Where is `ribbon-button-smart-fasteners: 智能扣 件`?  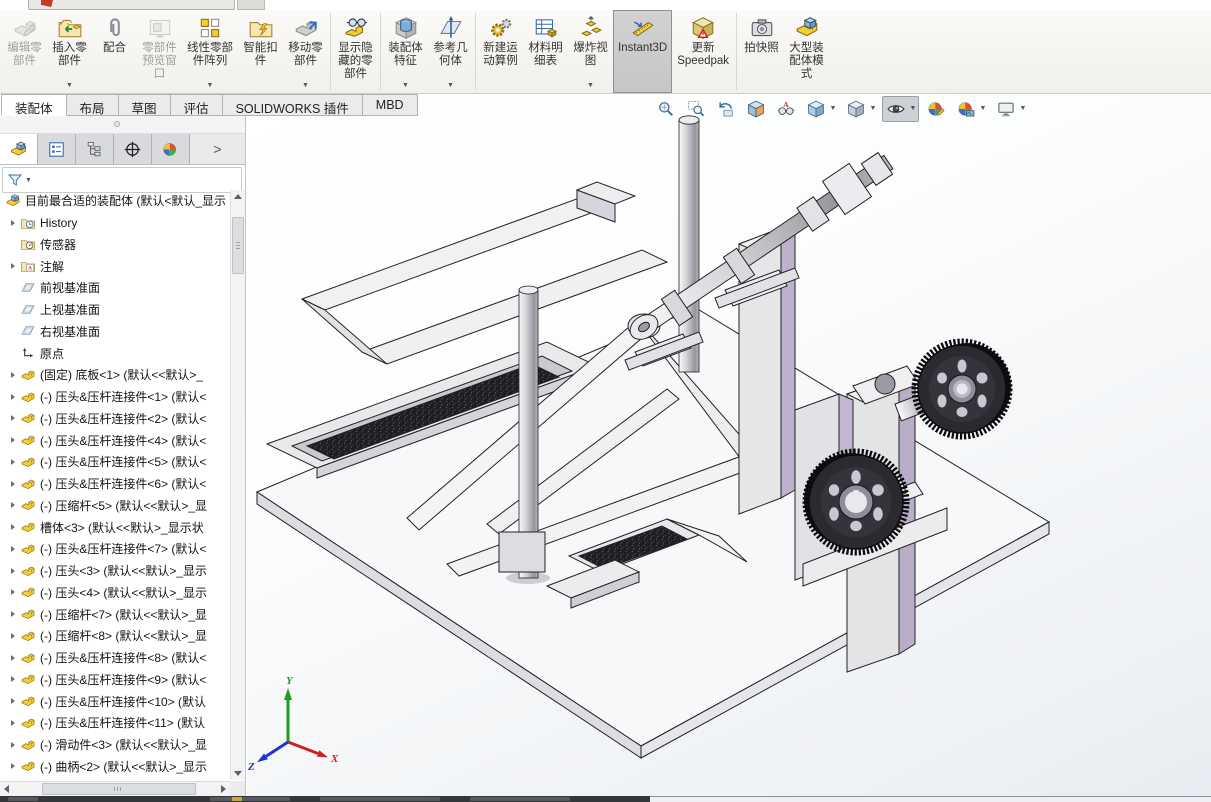 ribbon-button-smart-fasteners: 智能扣 件 is located at coordinates (260, 51).